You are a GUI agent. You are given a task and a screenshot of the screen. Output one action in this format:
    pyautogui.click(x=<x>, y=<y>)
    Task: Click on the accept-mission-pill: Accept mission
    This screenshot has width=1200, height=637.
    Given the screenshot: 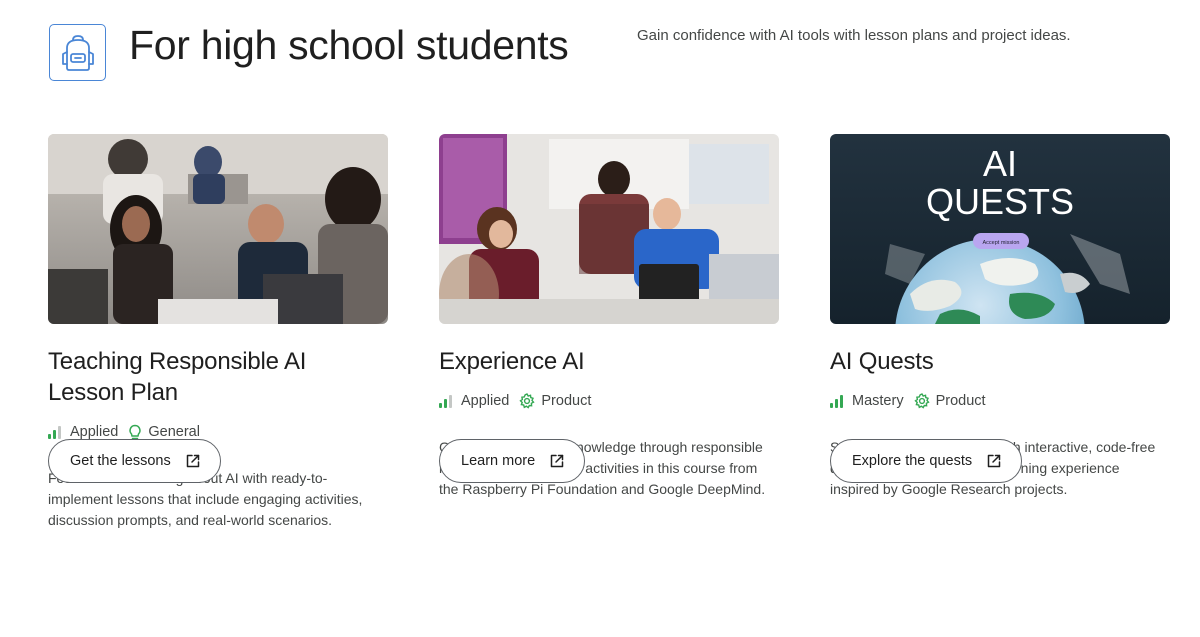 What is the action you would take?
    pyautogui.click(x=1001, y=243)
    